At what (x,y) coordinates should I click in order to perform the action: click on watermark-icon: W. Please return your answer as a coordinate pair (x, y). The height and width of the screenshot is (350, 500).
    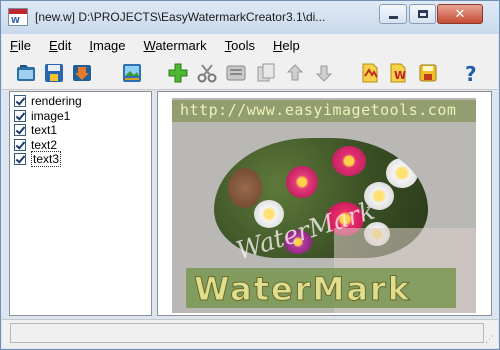
    Looking at the image, I should click on (398, 73).